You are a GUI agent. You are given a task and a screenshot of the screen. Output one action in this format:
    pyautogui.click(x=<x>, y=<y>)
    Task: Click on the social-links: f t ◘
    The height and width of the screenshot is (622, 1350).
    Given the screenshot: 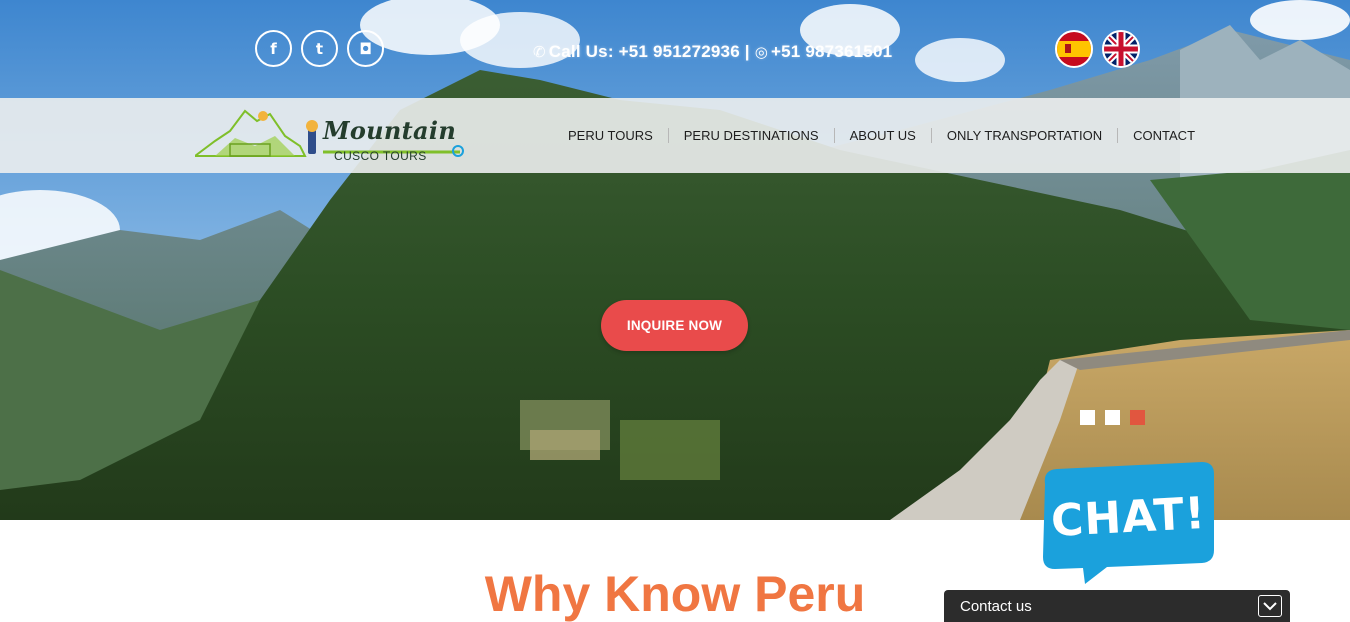 What is the action you would take?
    pyautogui.click(x=319, y=48)
    